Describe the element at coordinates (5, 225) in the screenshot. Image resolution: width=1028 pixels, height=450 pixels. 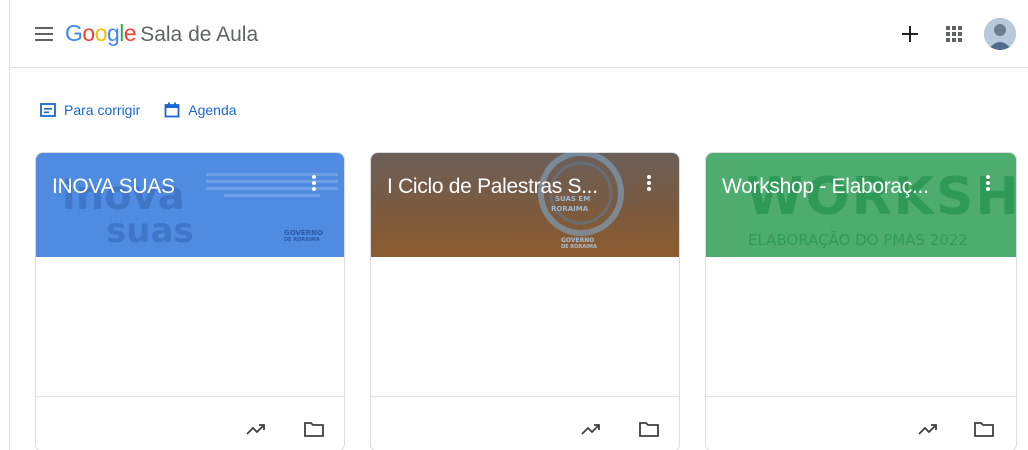
I see `left-edge` at that location.